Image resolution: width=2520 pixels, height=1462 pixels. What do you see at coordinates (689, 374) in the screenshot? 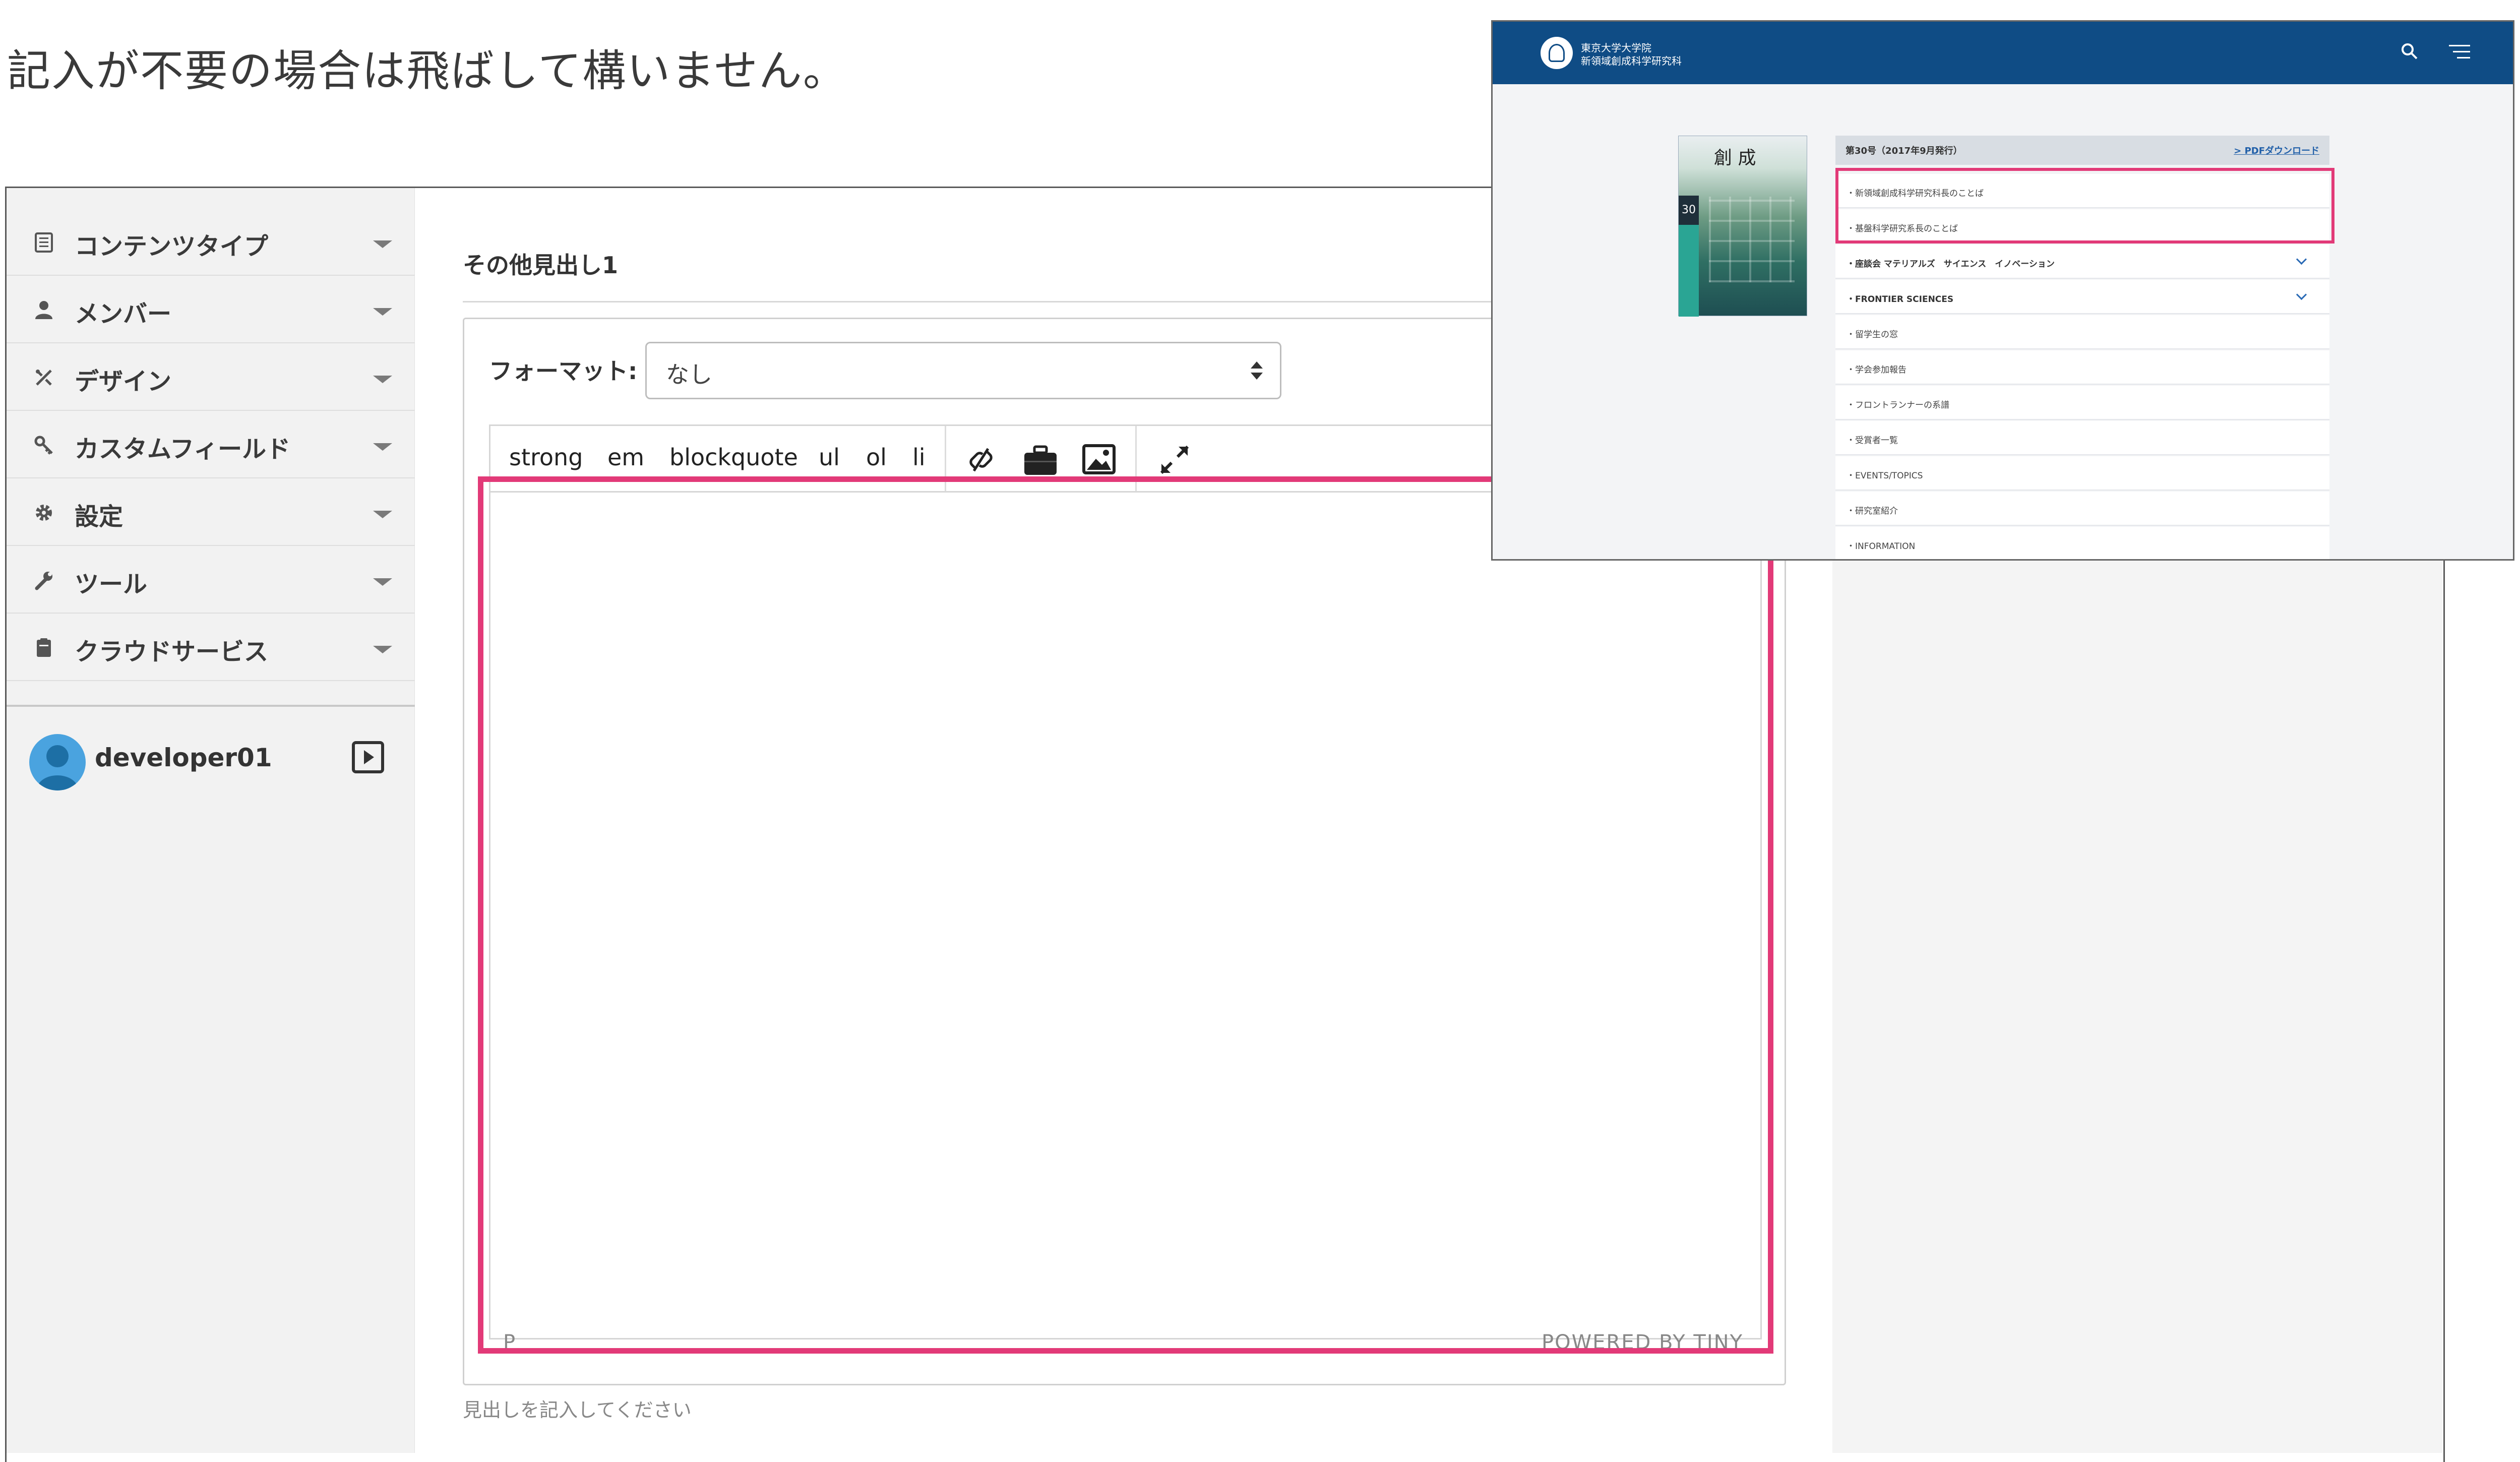
I see `format-select-value: なし` at bounding box center [689, 374].